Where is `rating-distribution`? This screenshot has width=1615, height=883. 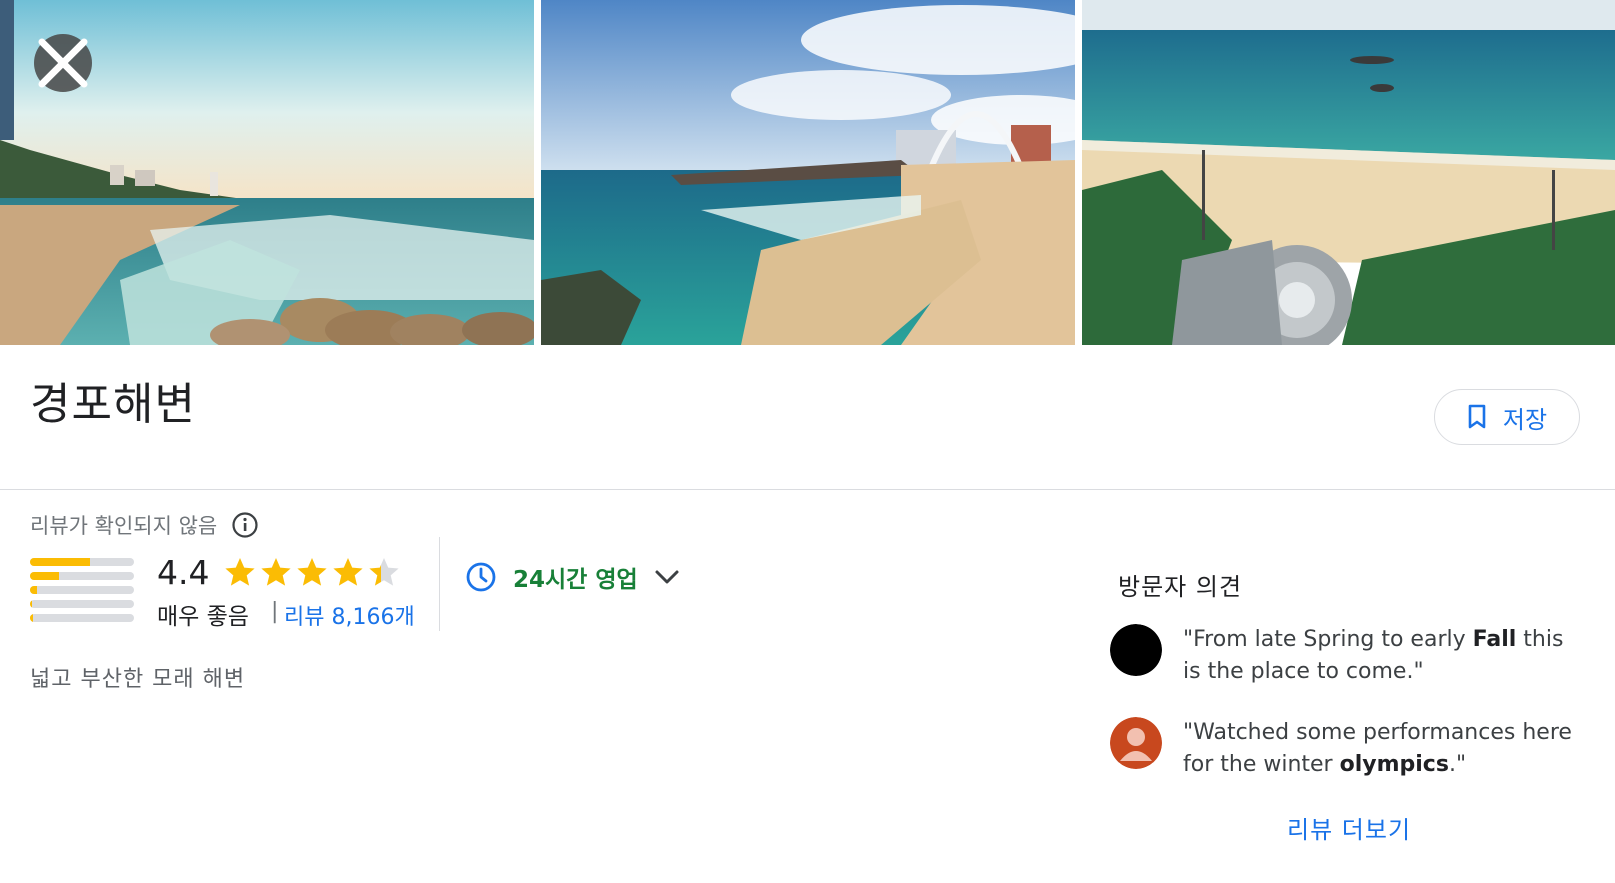 rating-distribution is located at coordinates (82, 593).